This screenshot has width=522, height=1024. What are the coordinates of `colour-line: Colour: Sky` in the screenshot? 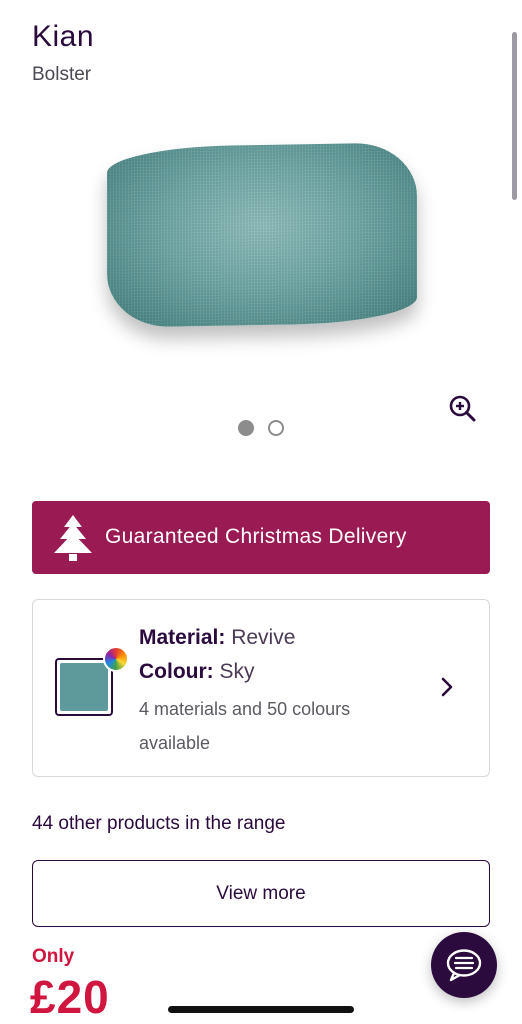 It's located at (197, 672).